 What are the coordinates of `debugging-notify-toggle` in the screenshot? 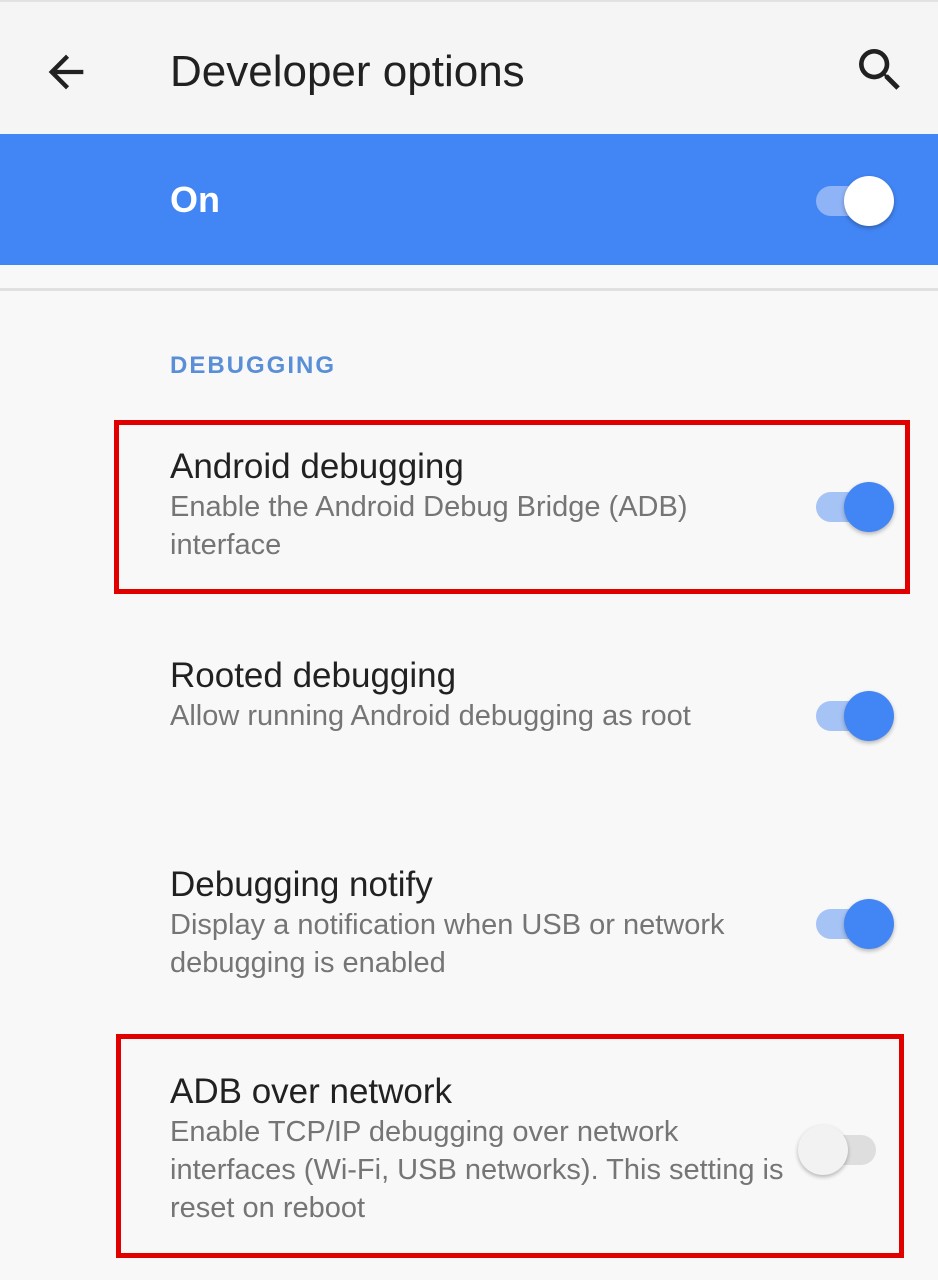 It's located at (855, 924).